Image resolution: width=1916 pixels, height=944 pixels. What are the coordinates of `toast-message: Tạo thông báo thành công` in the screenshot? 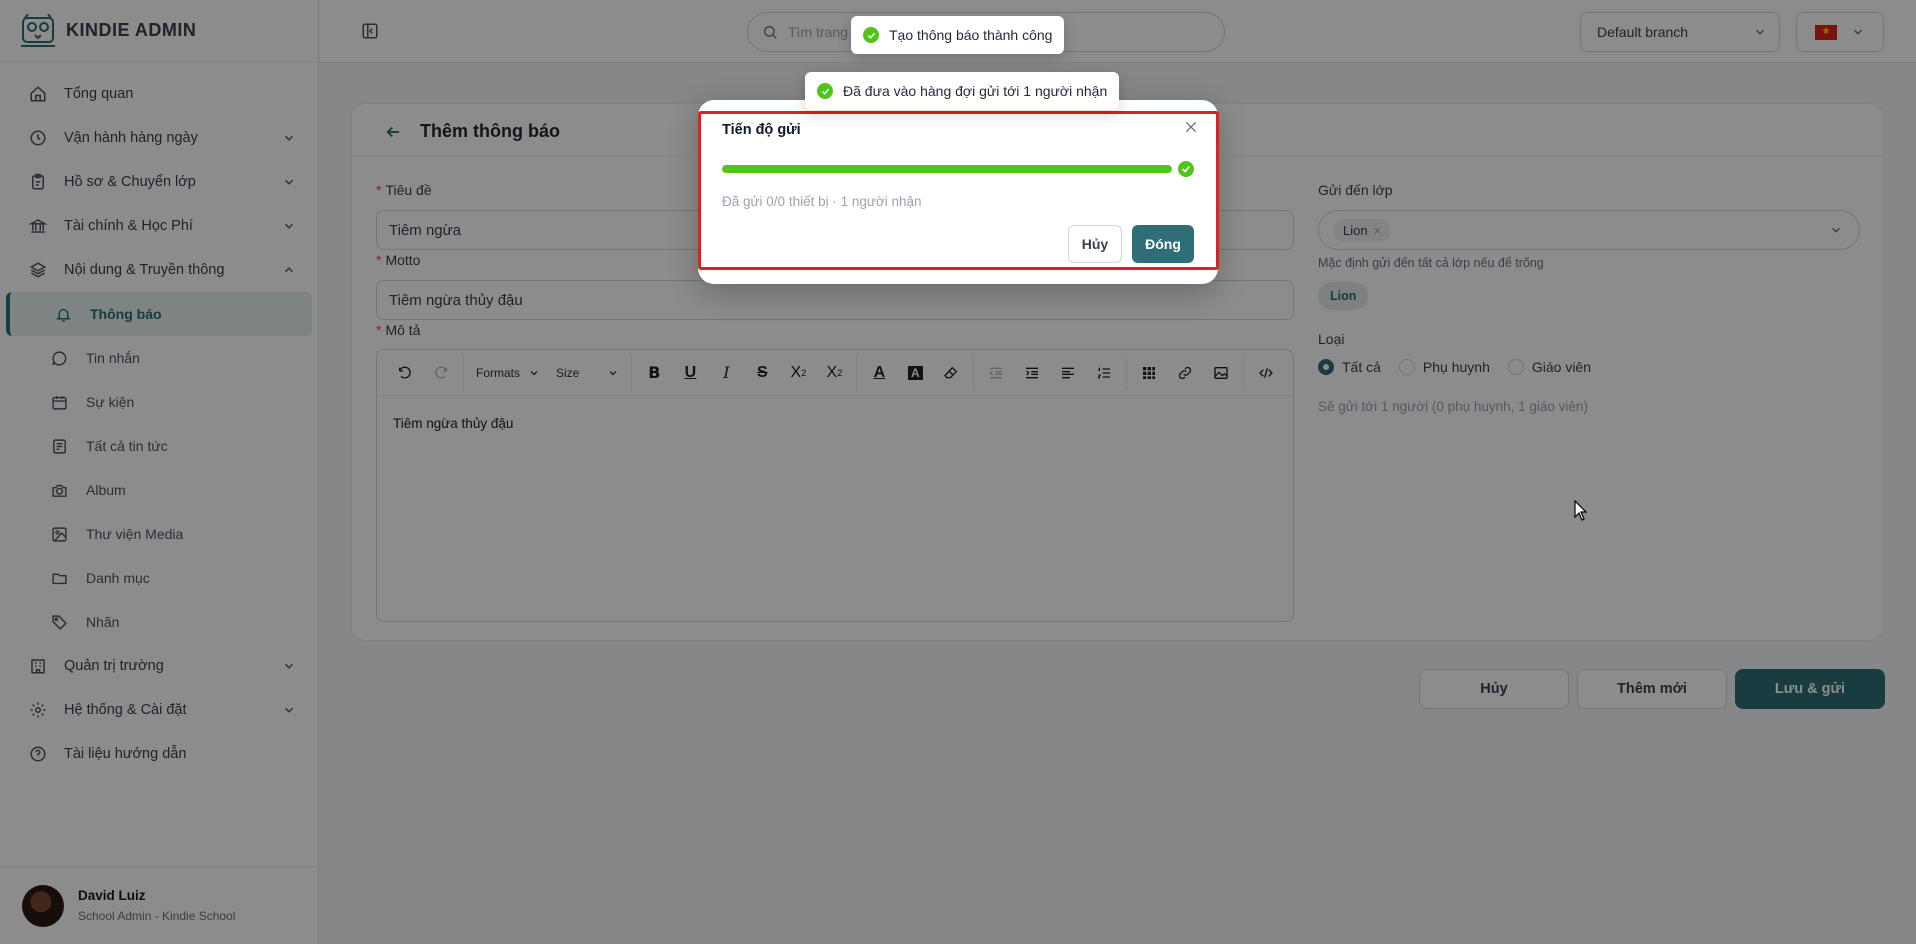 It's located at (971, 35).